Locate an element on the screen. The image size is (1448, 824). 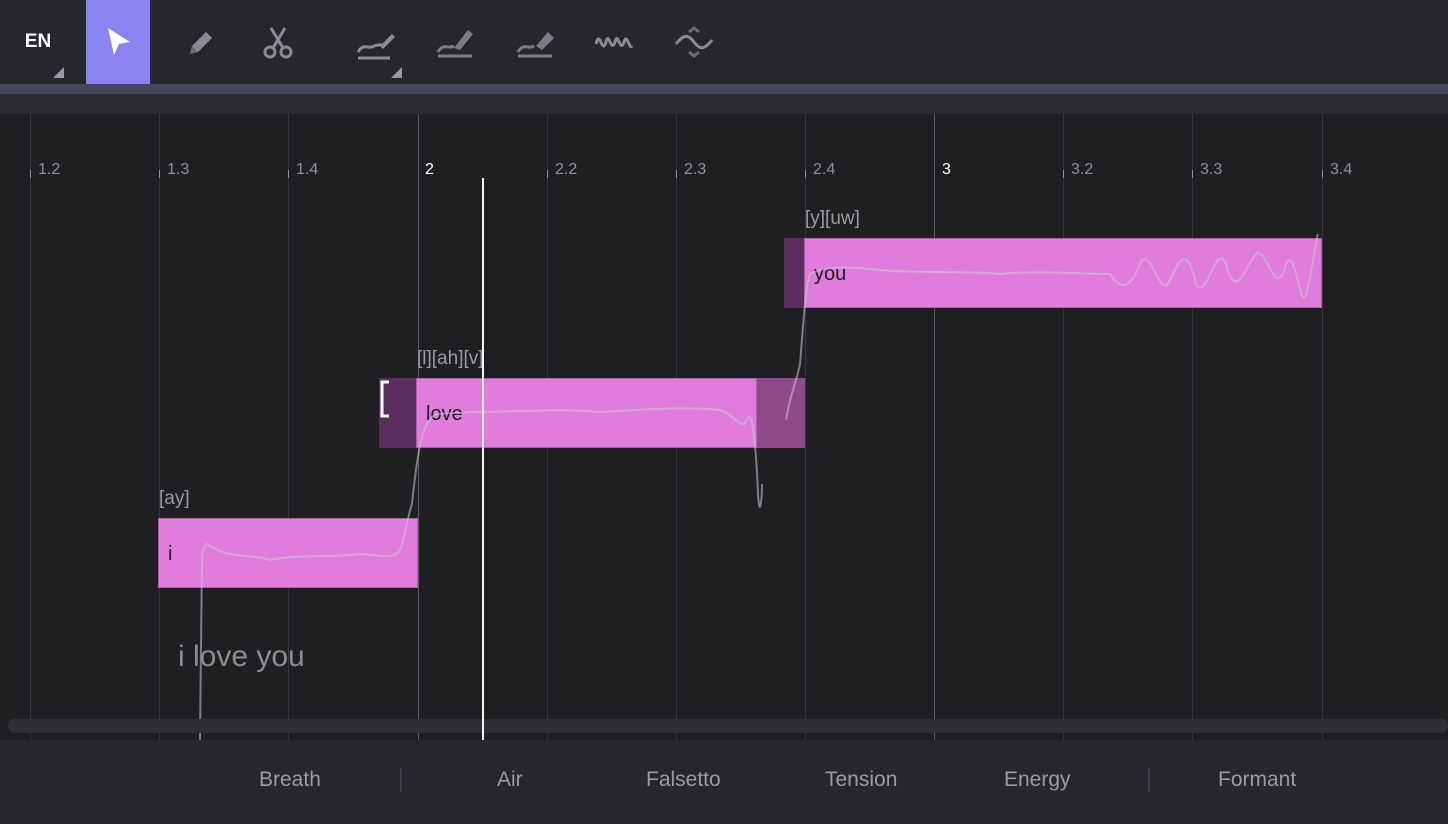
pitch-eraser-icon is located at coordinates (535, 45).